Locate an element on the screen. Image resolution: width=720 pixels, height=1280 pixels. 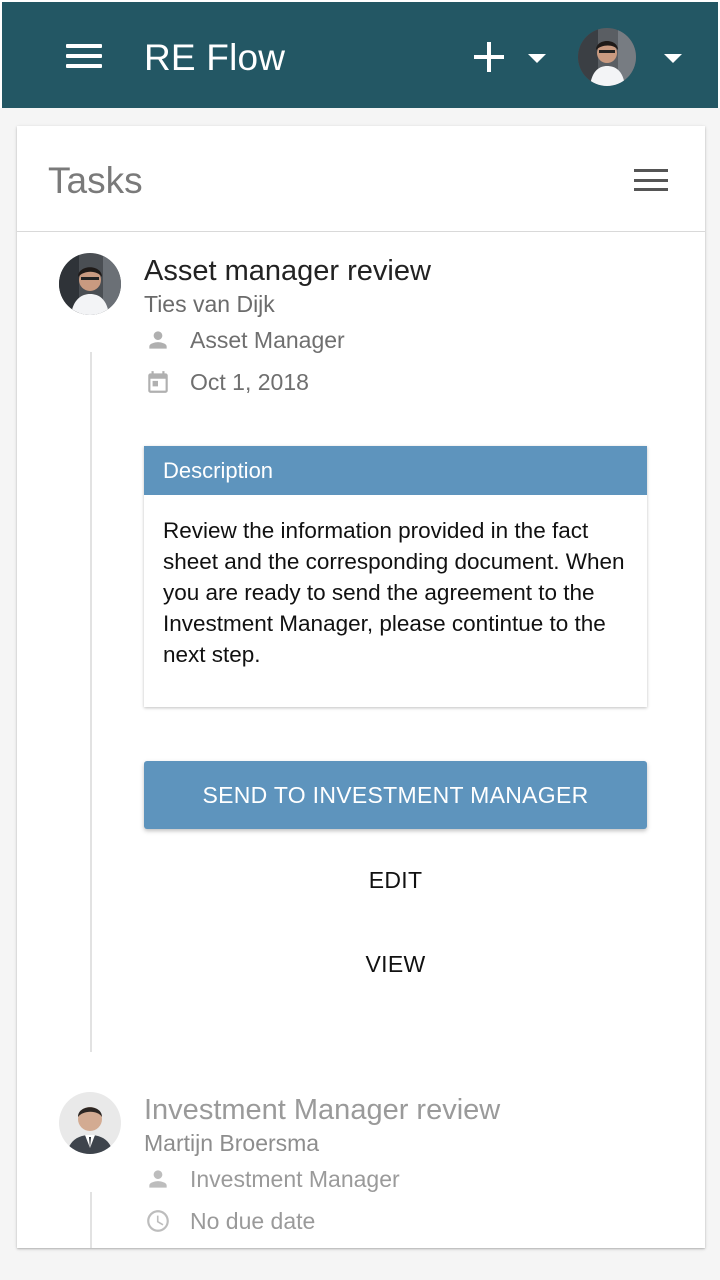
user-dropdown-caret-icon is located at coordinates (673, 58).